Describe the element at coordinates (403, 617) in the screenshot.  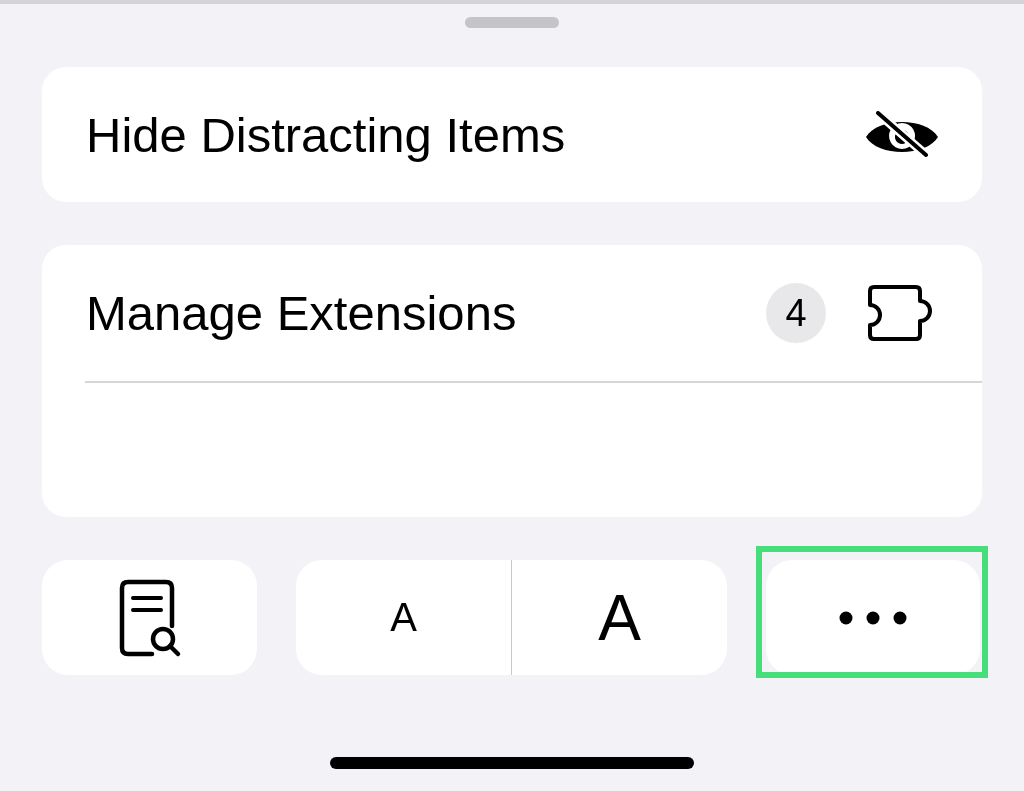
I see `smaller-text-button: A` at that location.